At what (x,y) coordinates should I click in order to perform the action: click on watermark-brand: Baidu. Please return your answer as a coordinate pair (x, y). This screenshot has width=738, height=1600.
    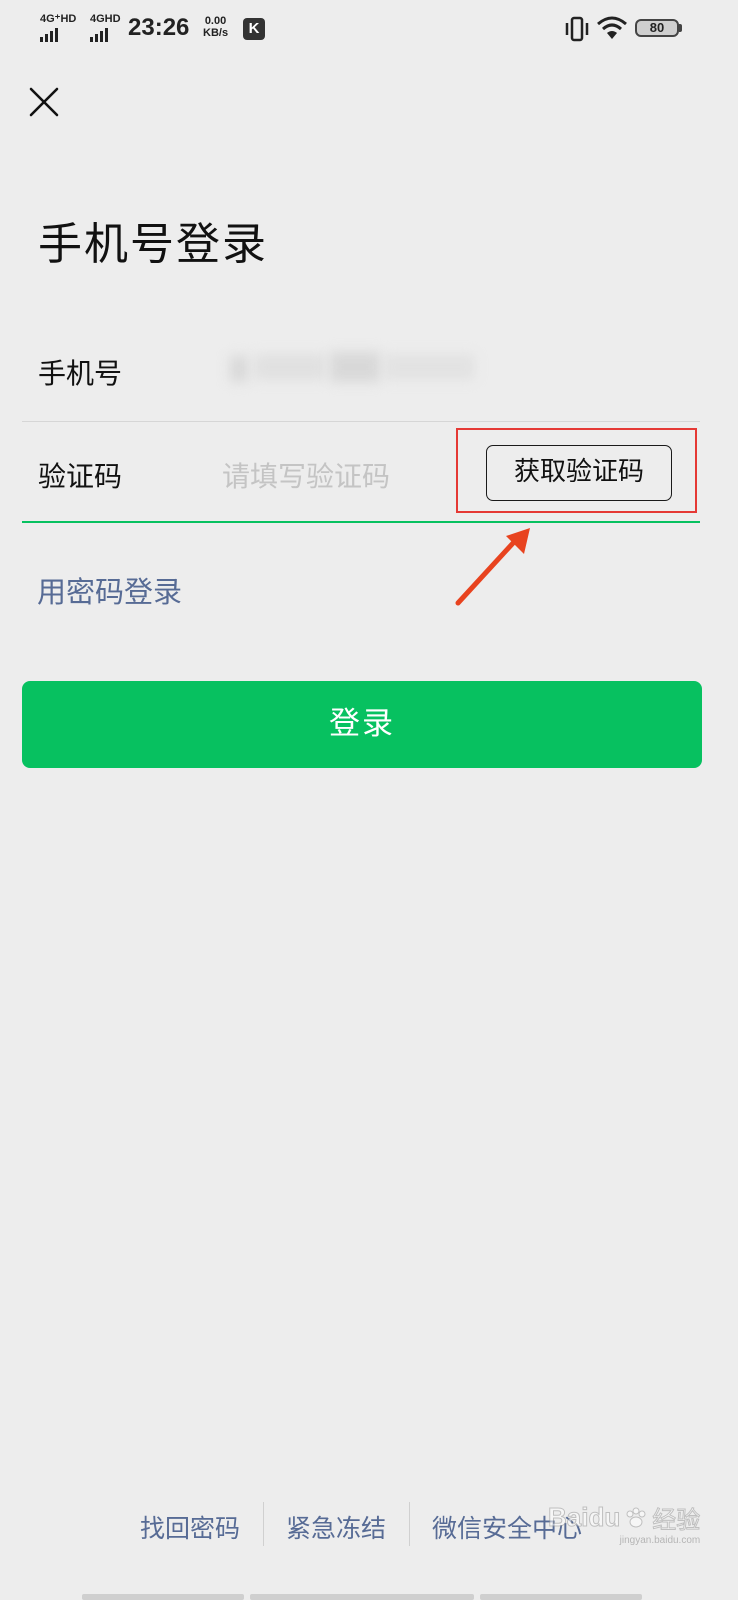
    Looking at the image, I should click on (584, 1517).